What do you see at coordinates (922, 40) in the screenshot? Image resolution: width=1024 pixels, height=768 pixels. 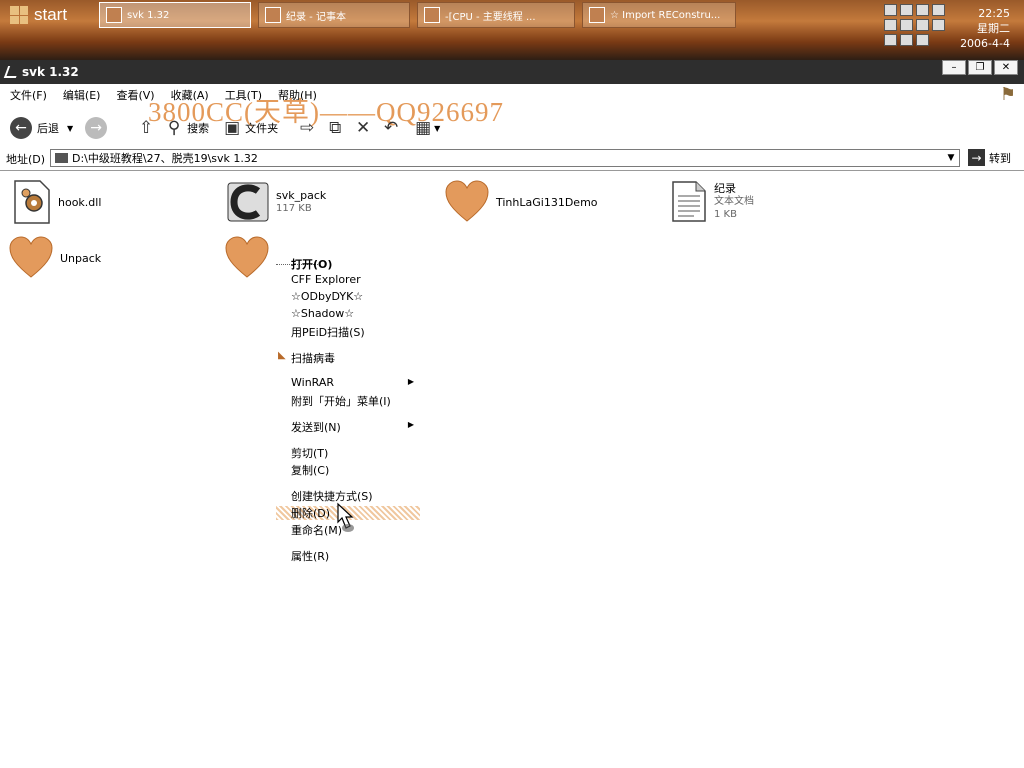 I see `tray-clock-icon` at bounding box center [922, 40].